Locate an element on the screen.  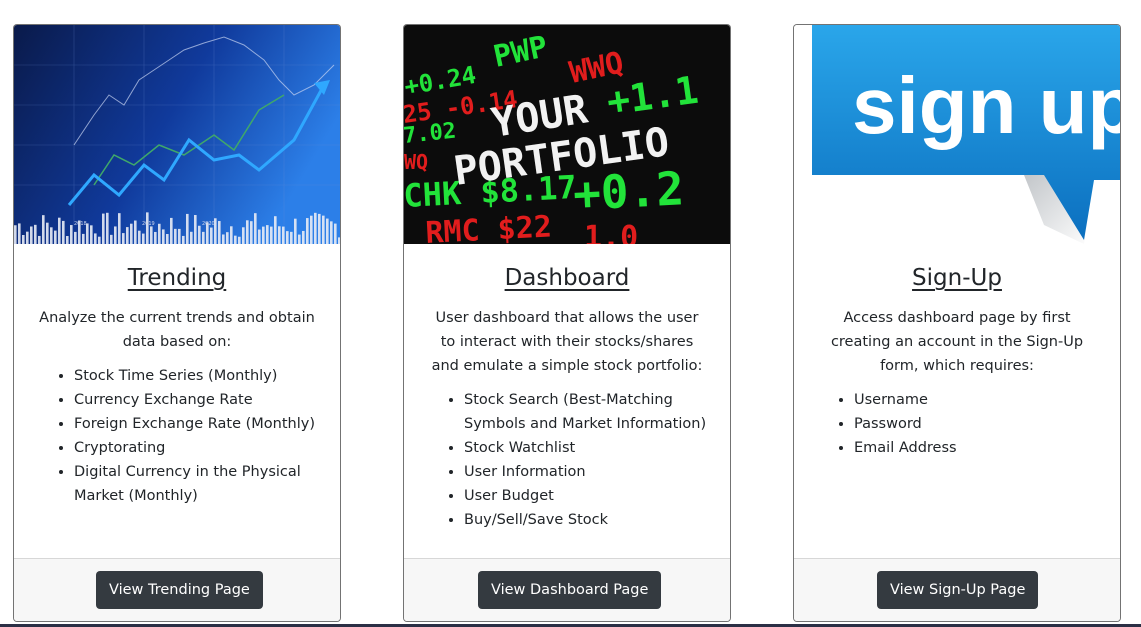
view-dashboard-button: View Dashboard Page is located at coordinates (570, 590).